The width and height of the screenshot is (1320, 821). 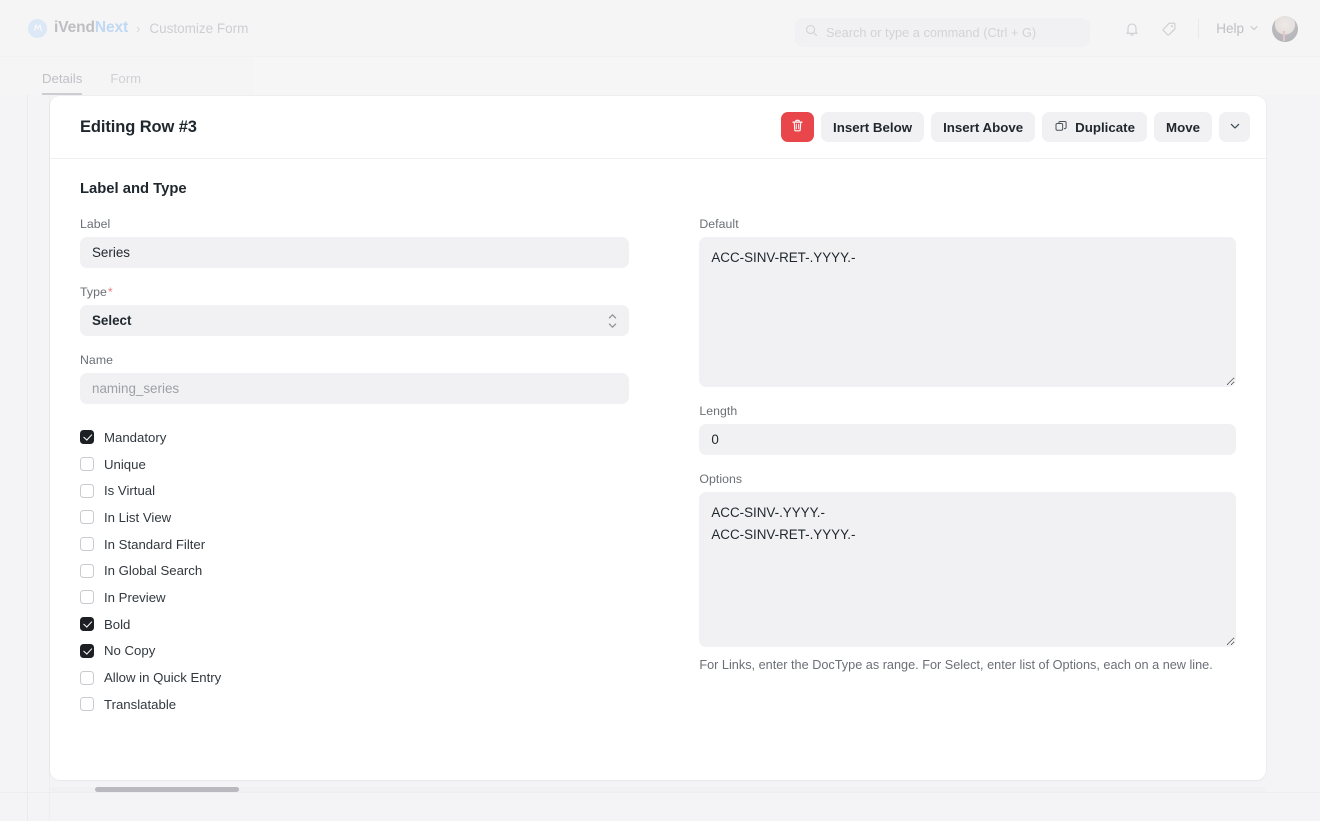 I want to click on length-field-group: Length, so click(x=967, y=429).